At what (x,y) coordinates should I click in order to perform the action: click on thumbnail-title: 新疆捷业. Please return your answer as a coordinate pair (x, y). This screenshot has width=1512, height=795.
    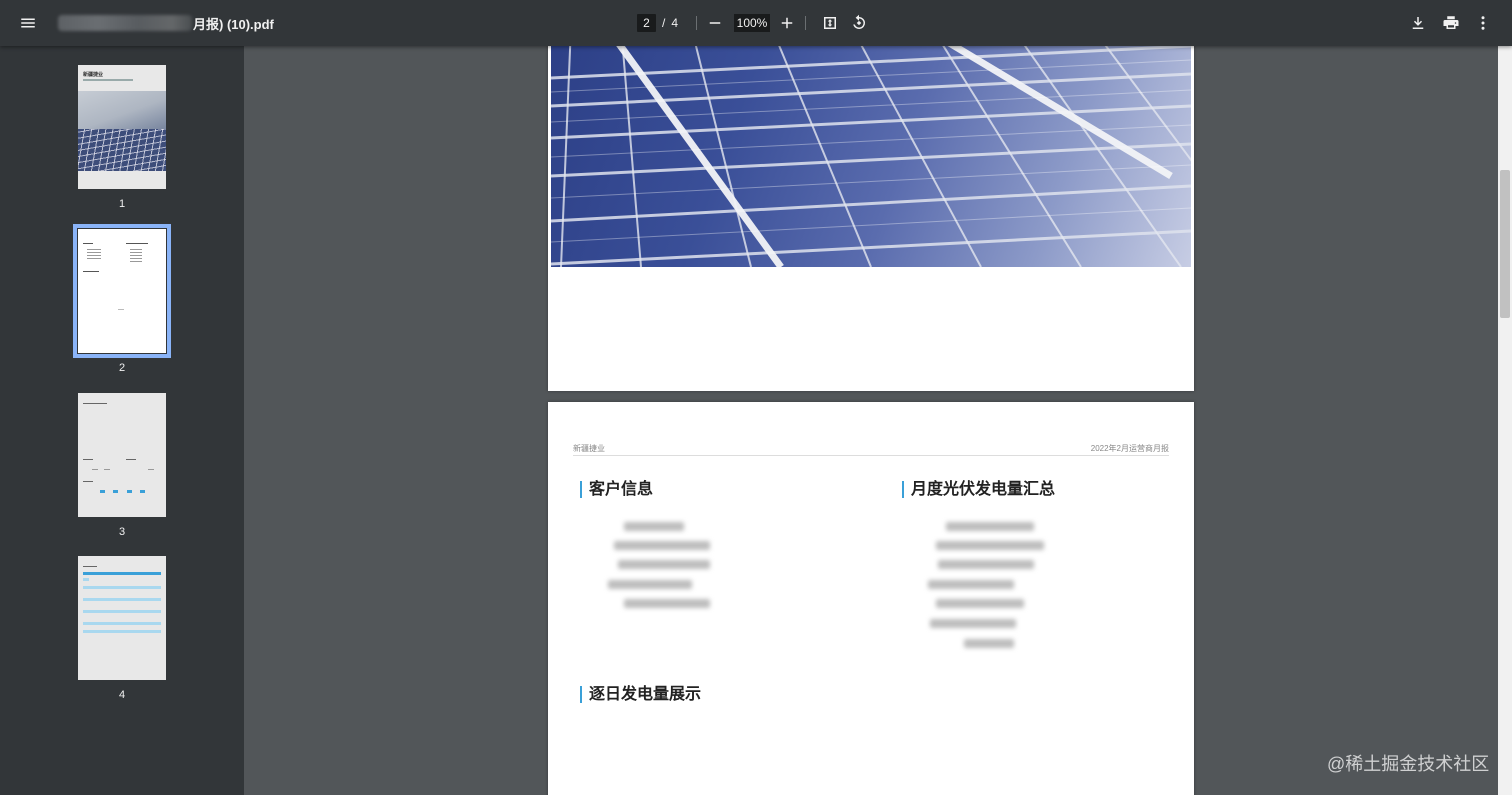
    Looking at the image, I should click on (93, 75).